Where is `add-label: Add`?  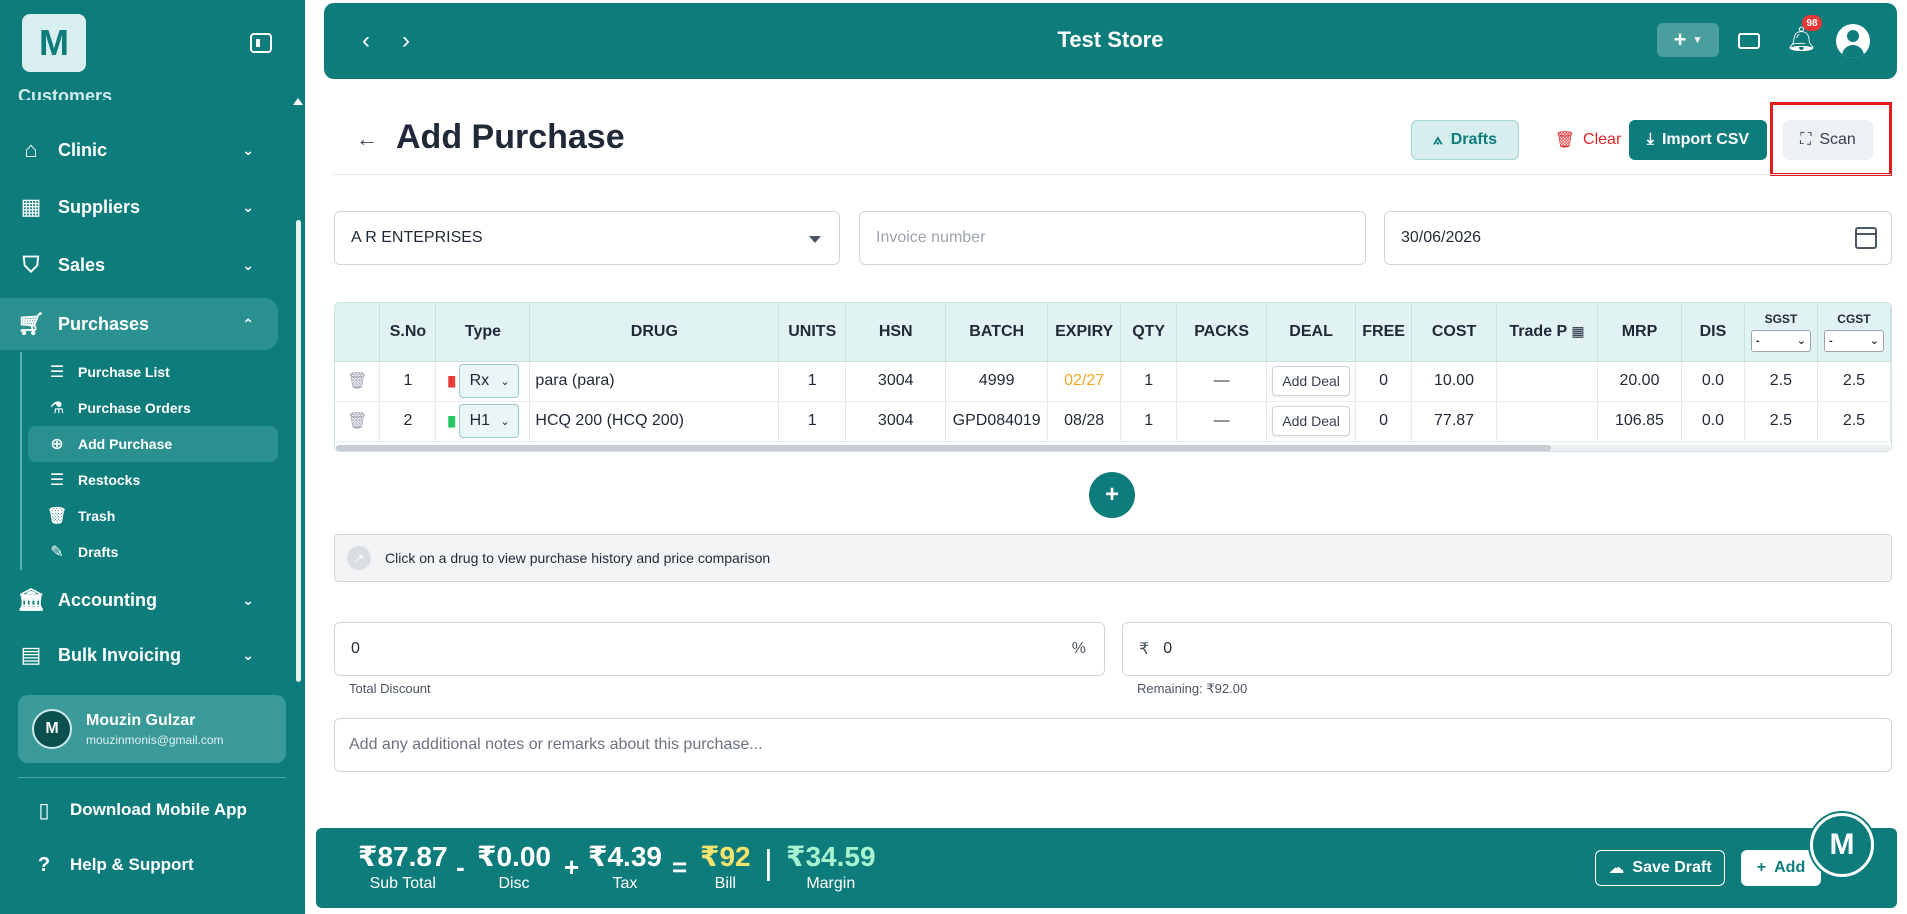 add-label: Add is located at coordinates (1790, 867).